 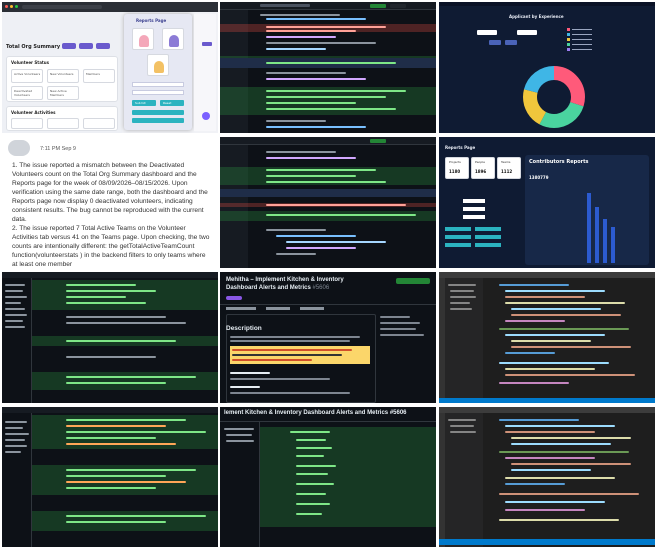 I want to click on donut-chart, so click(x=554, y=97).